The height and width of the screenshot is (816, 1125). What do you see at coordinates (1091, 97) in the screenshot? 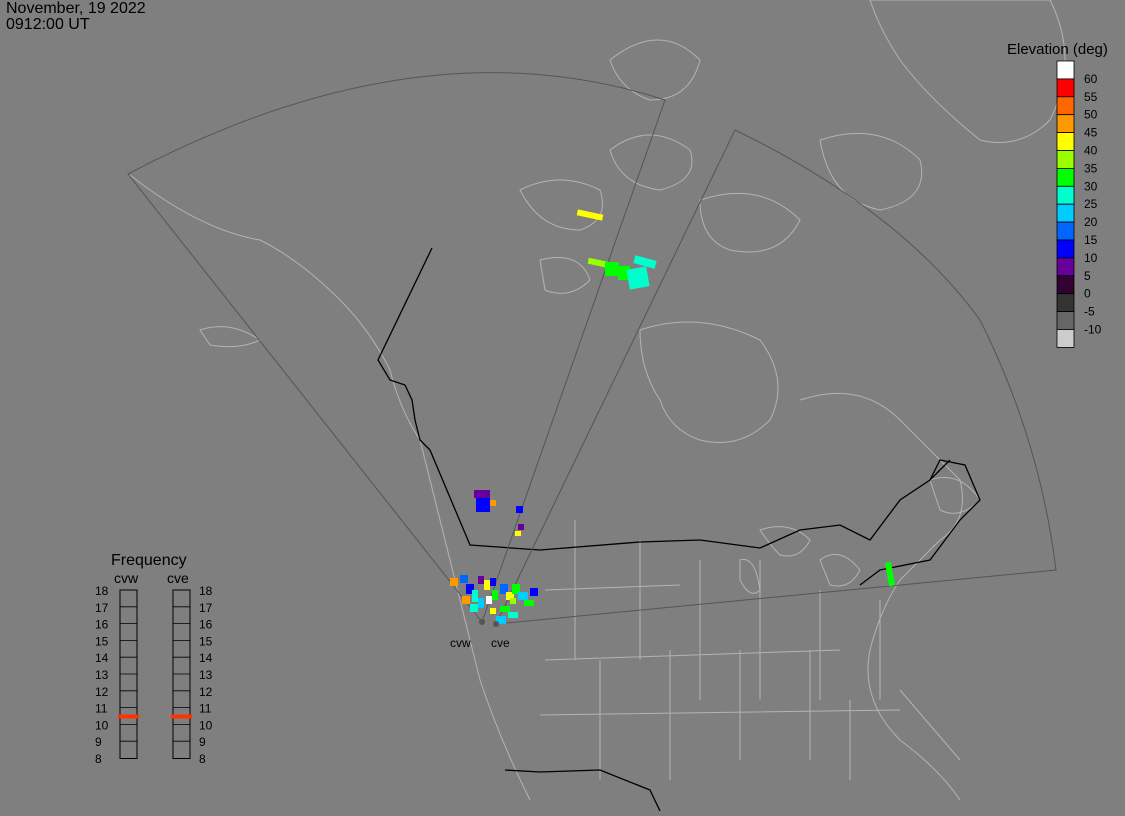
I see `legend-tick-label: 55` at bounding box center [1091, 97].